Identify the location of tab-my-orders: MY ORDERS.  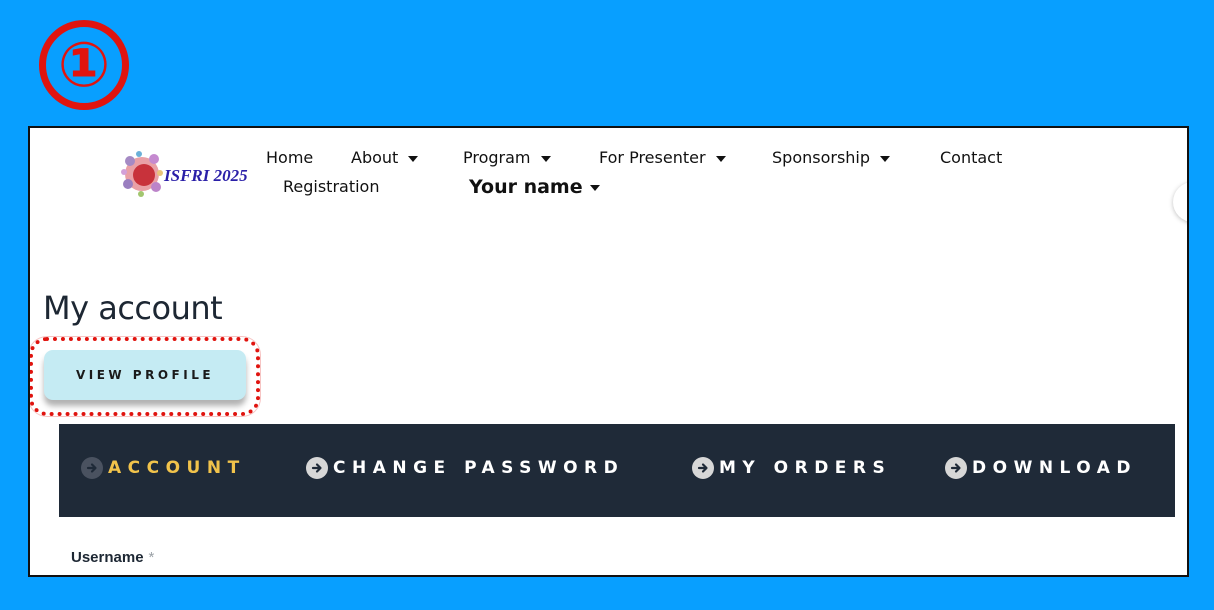
(791, 468).